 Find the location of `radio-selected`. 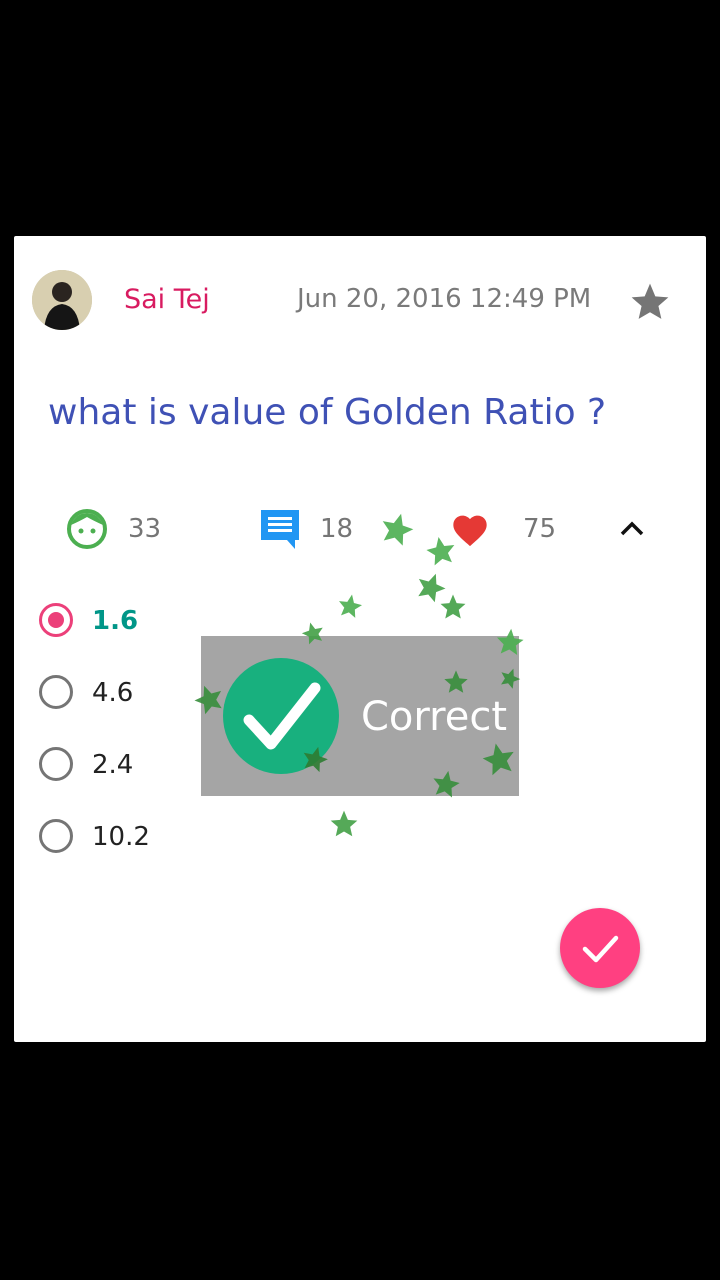

radio-selected is located at coordinates (56, 620).